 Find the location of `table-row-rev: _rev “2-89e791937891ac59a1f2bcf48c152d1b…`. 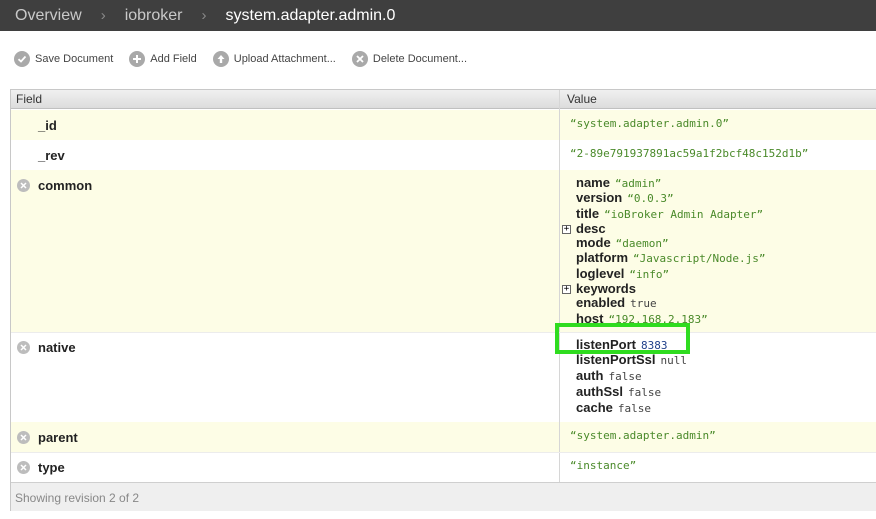

table-row-rev: _rev “2-89e791937891ac59a1f2bcf48c152d1b… is located at coordinates (443, 155).